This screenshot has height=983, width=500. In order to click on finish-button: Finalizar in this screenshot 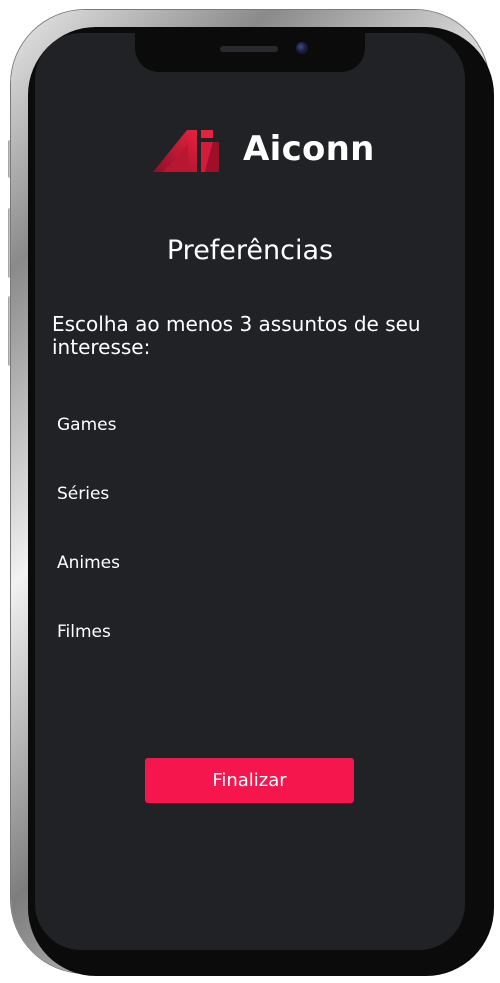, I will do `click(249, 780)`.